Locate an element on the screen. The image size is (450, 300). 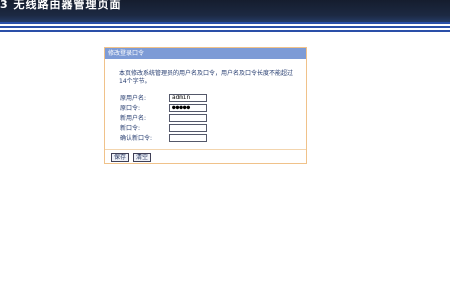
clear-button: 清空 is located at coordinates (142, 157).